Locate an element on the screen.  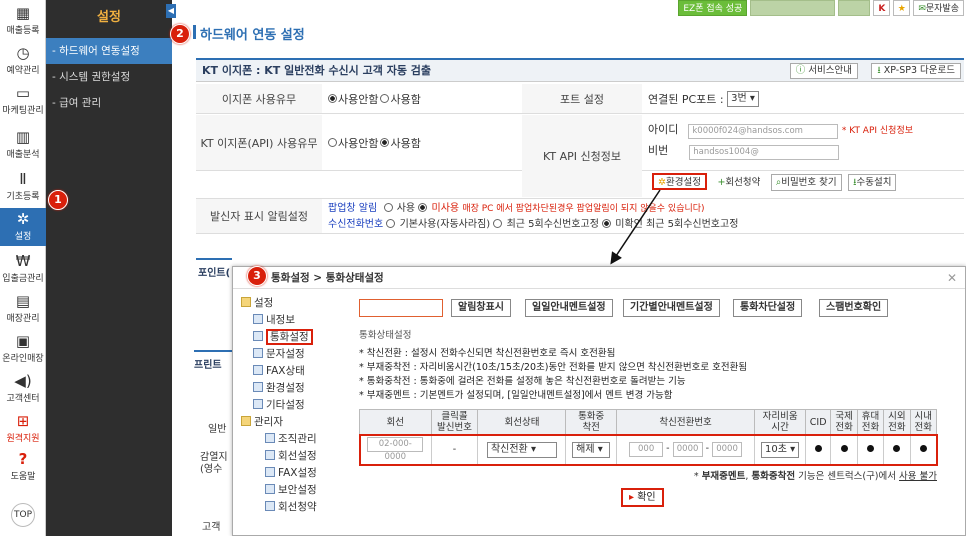
iconbar-item: ▦ 매출등록 is located at coordinates (23, 20).